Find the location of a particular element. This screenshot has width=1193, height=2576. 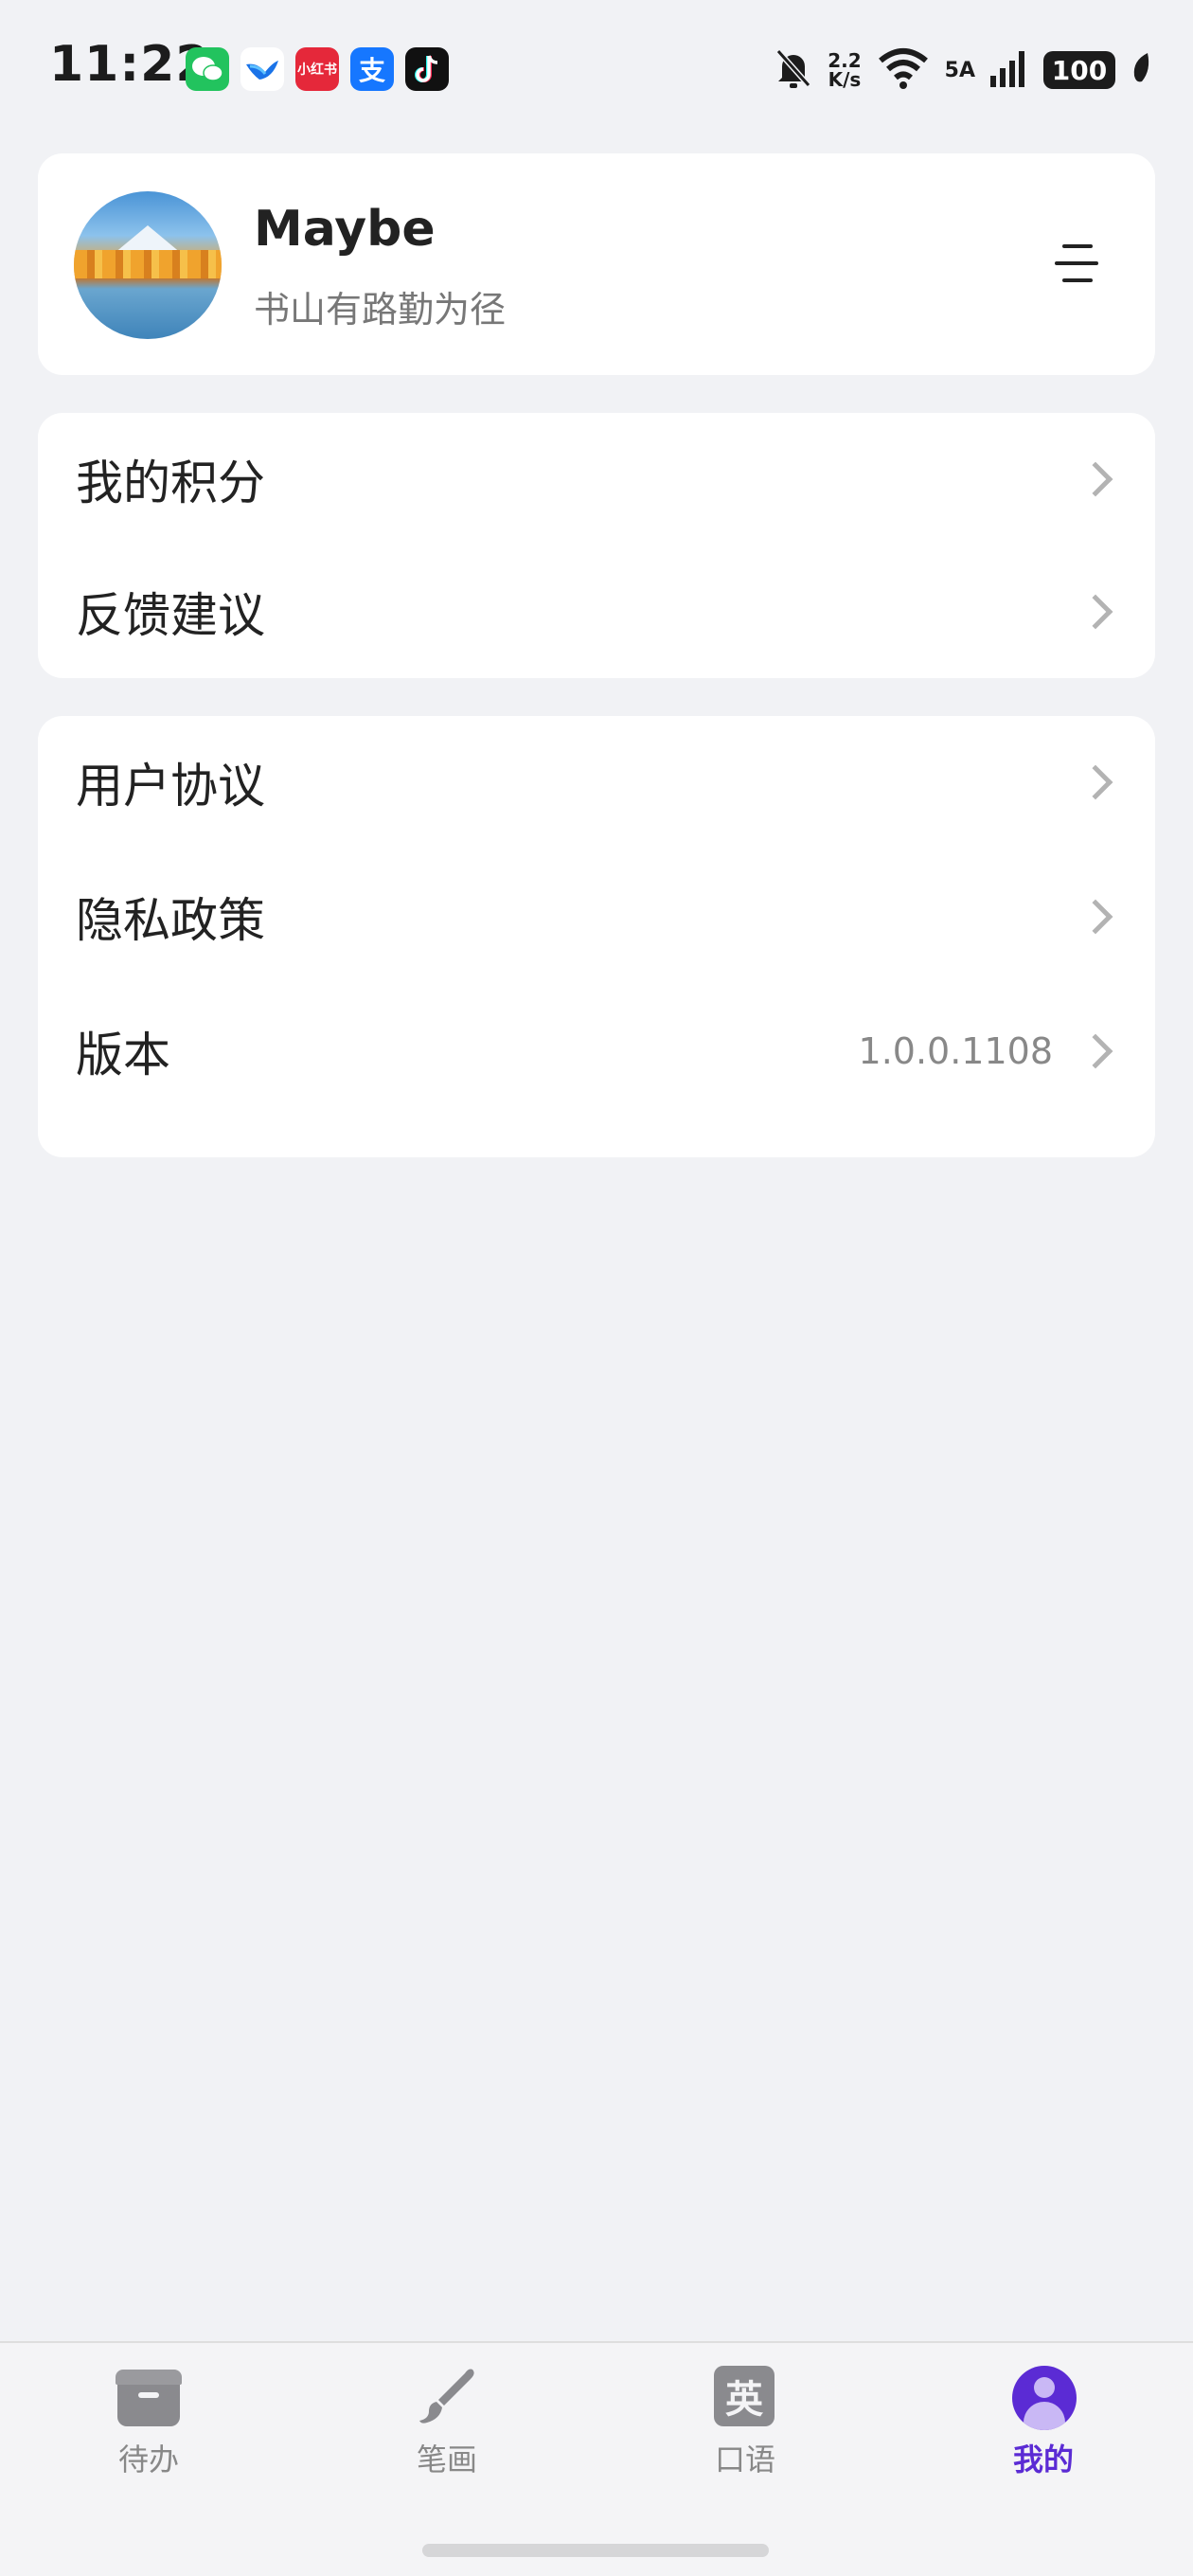

net-speed: 2.2 K/s is located at coordinates (845, 70).